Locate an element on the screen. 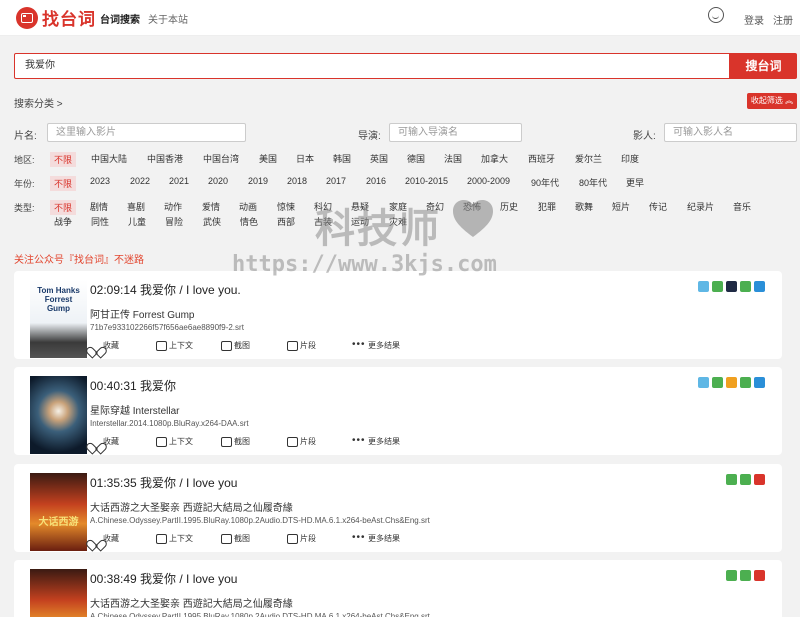 This screenshot has width=800, height=617. login-link: 登录 is located at coordinates (754, 19).